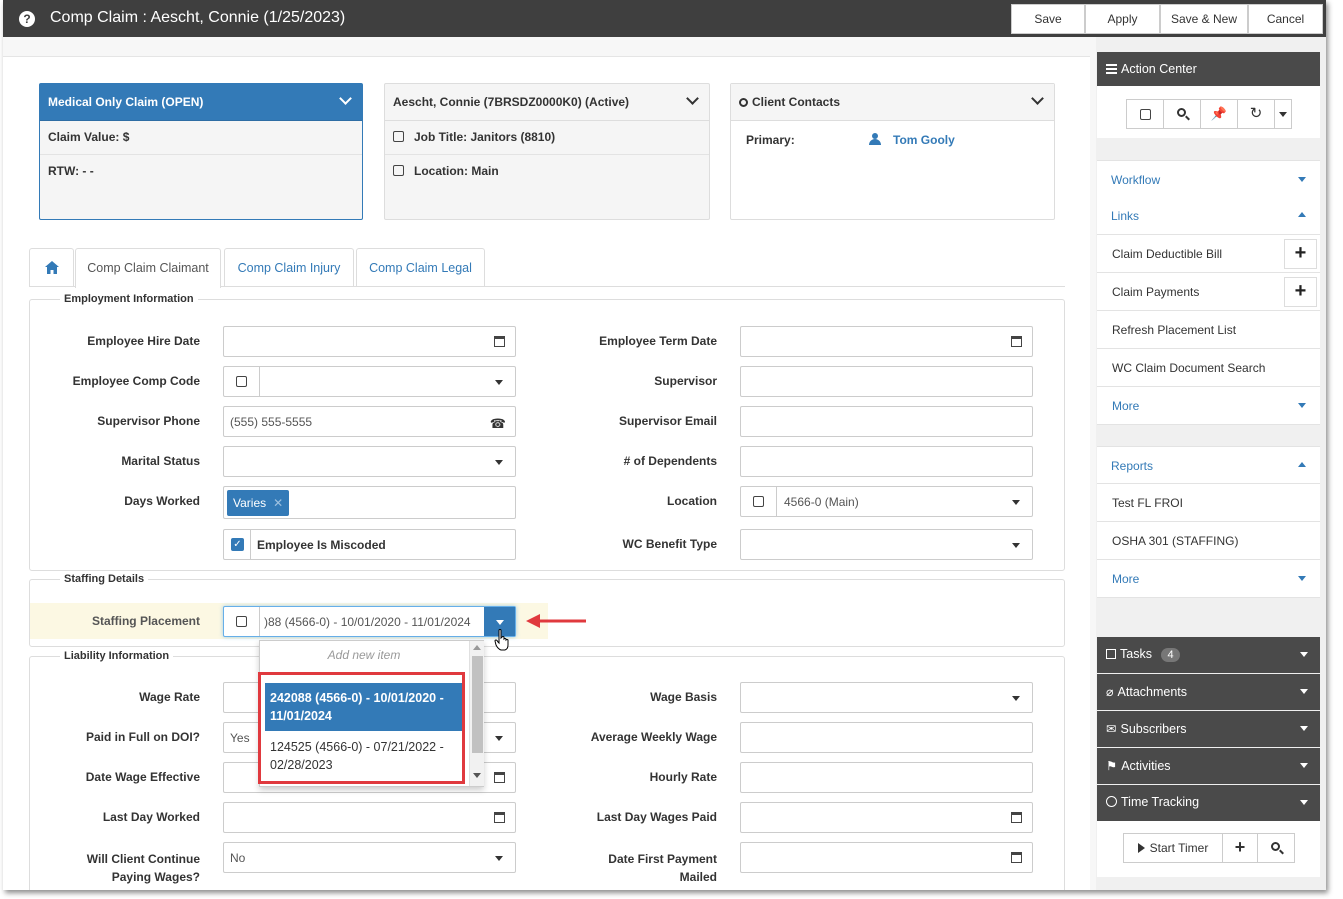  Describe the element at coordinates (1182, 114) in the screenshot. I see `search-button` at that location.